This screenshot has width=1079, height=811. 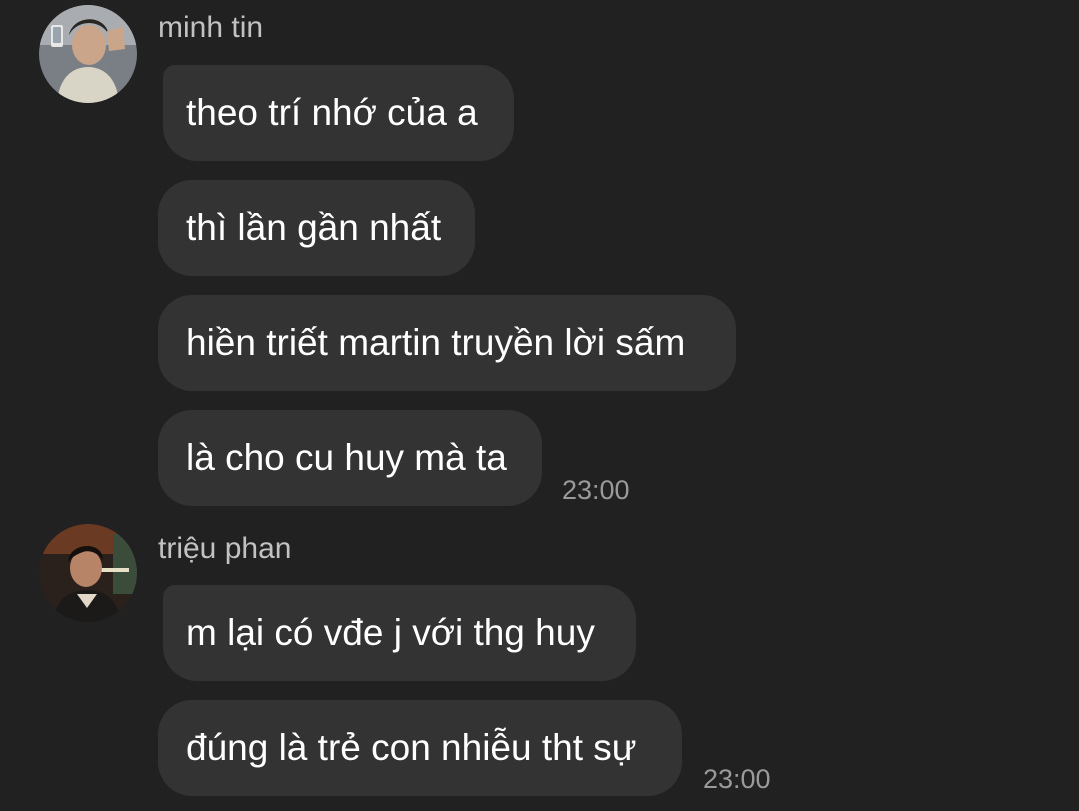 I want to click on message-bubble: thì lần gần nhất, so click(x=316, y=228).